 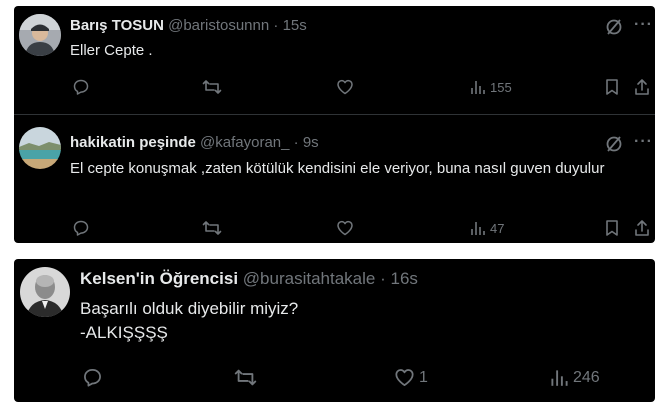 I want to click on tweet-text-line: -ALKIŞŞŞŞ, so click(x=124, y=332).